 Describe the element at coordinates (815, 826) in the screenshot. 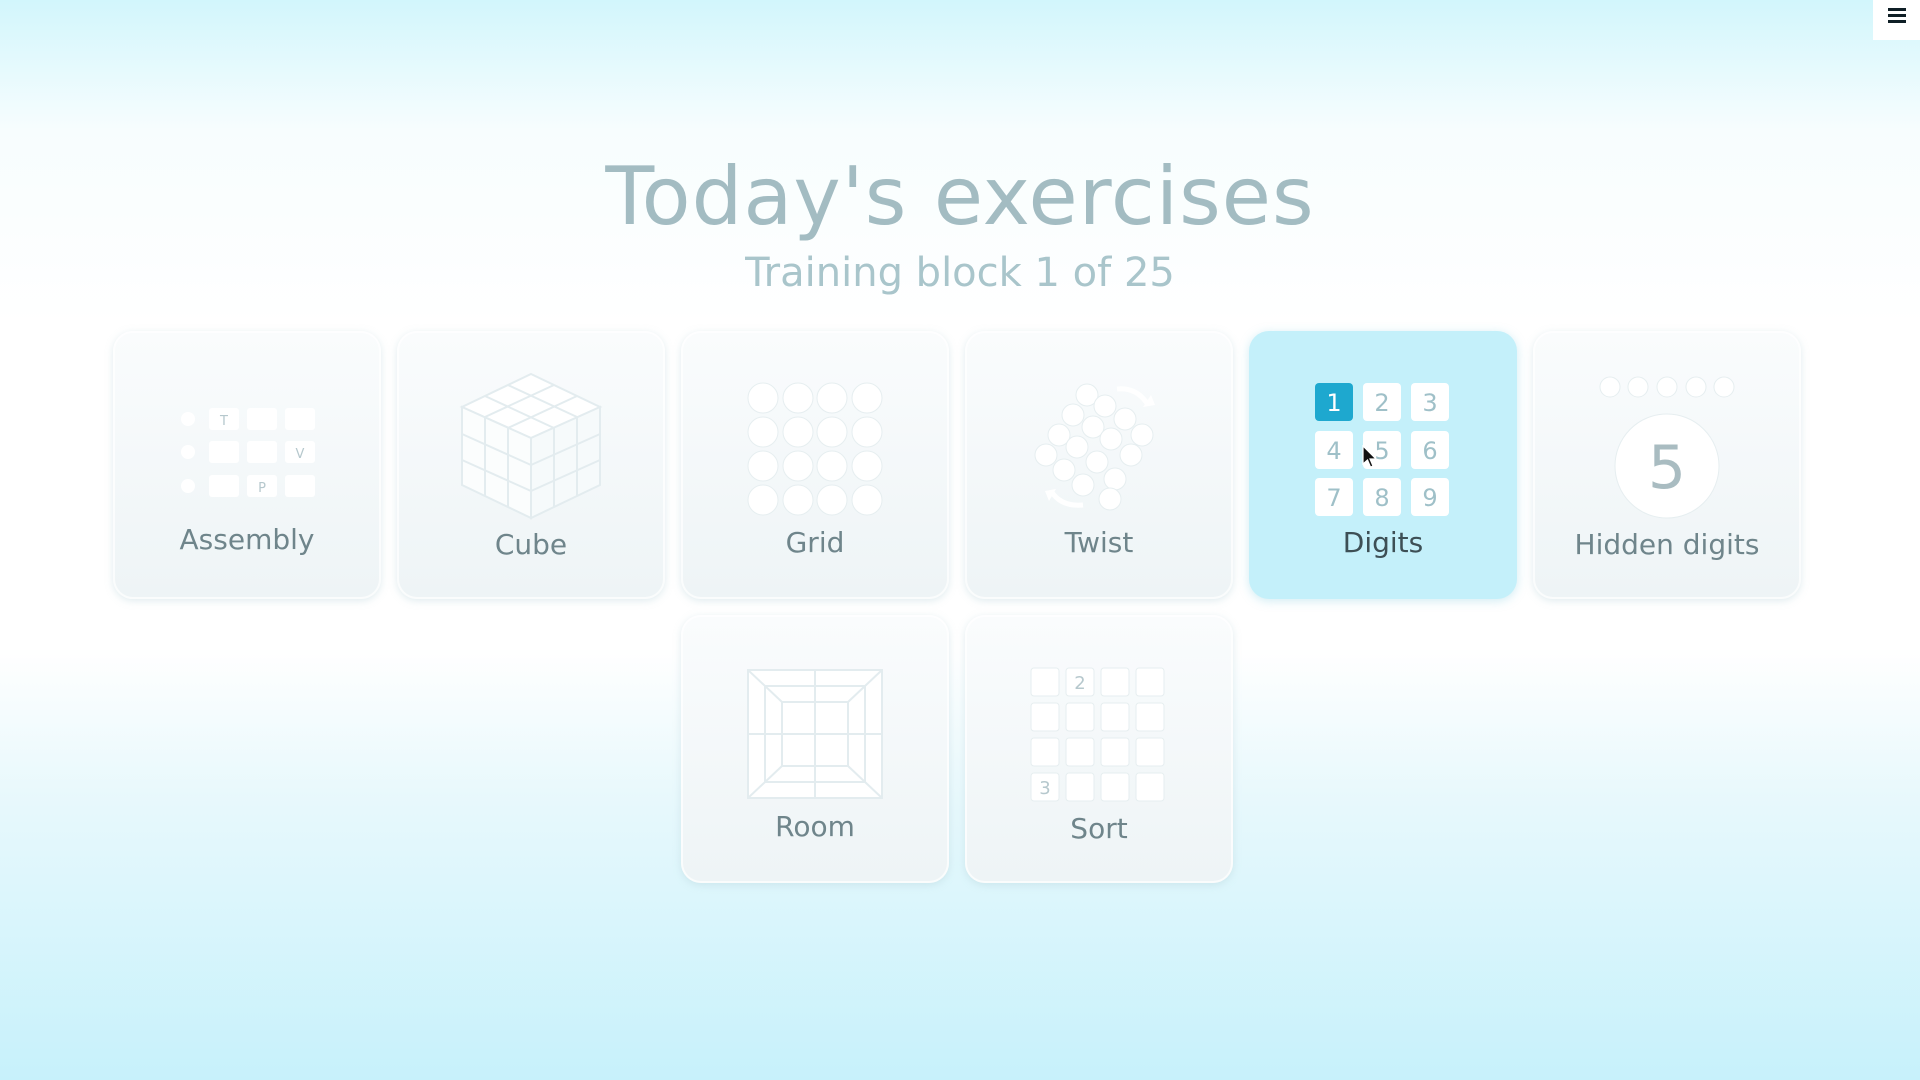

I see `exercise-label: Room` at that location.